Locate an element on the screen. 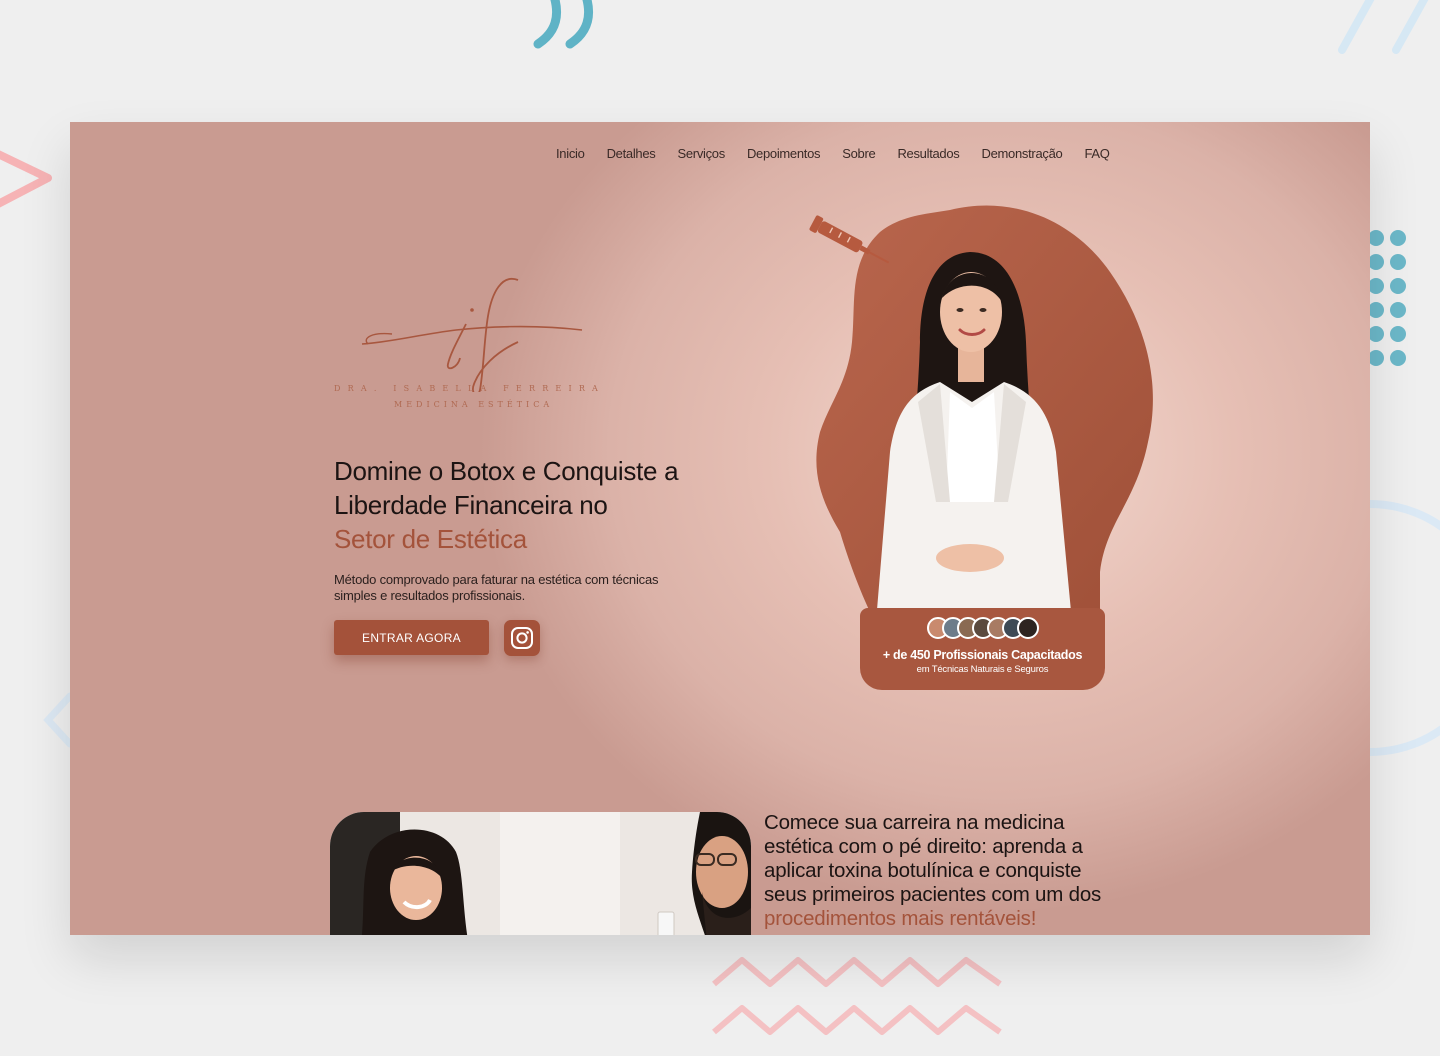 Image resolution: width=1440 pixels, height=1056 pixels. badge-subtitle: em Técnicas Naturais e Seguros is located at coordinates (982, 669).